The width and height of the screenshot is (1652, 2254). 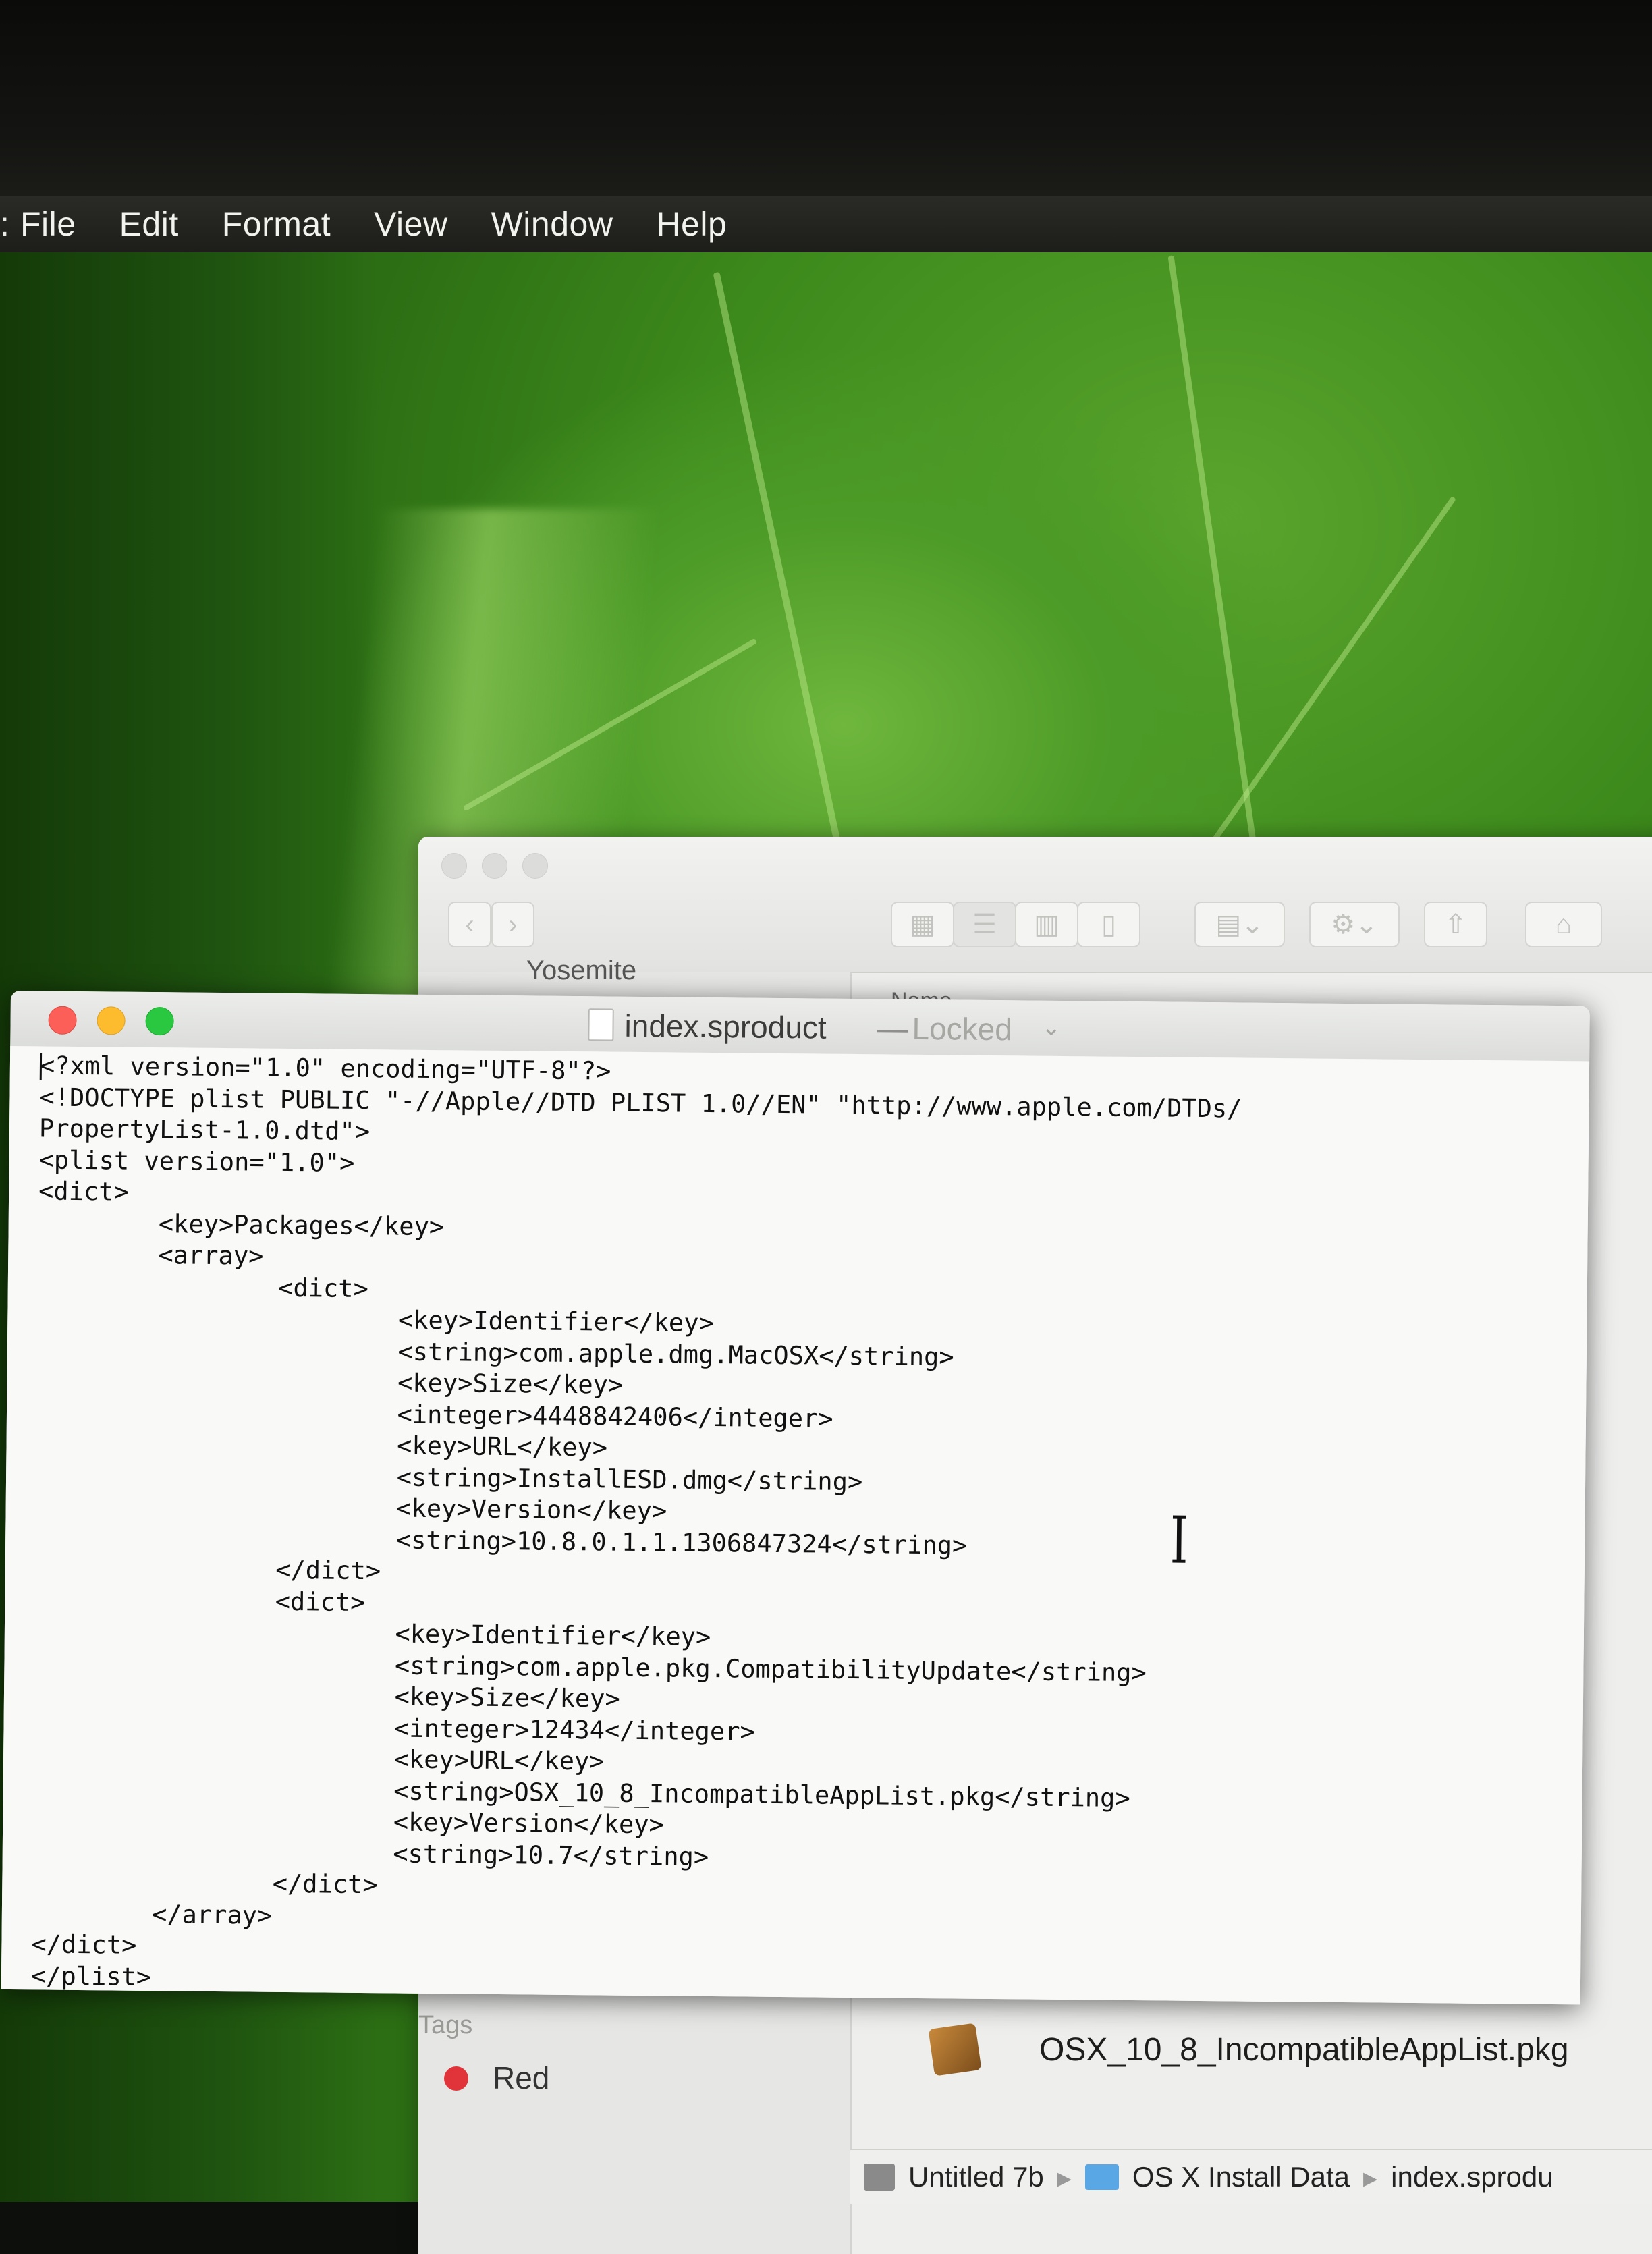 I want to click on list-icon: ☰, so click(x=984, y=924).